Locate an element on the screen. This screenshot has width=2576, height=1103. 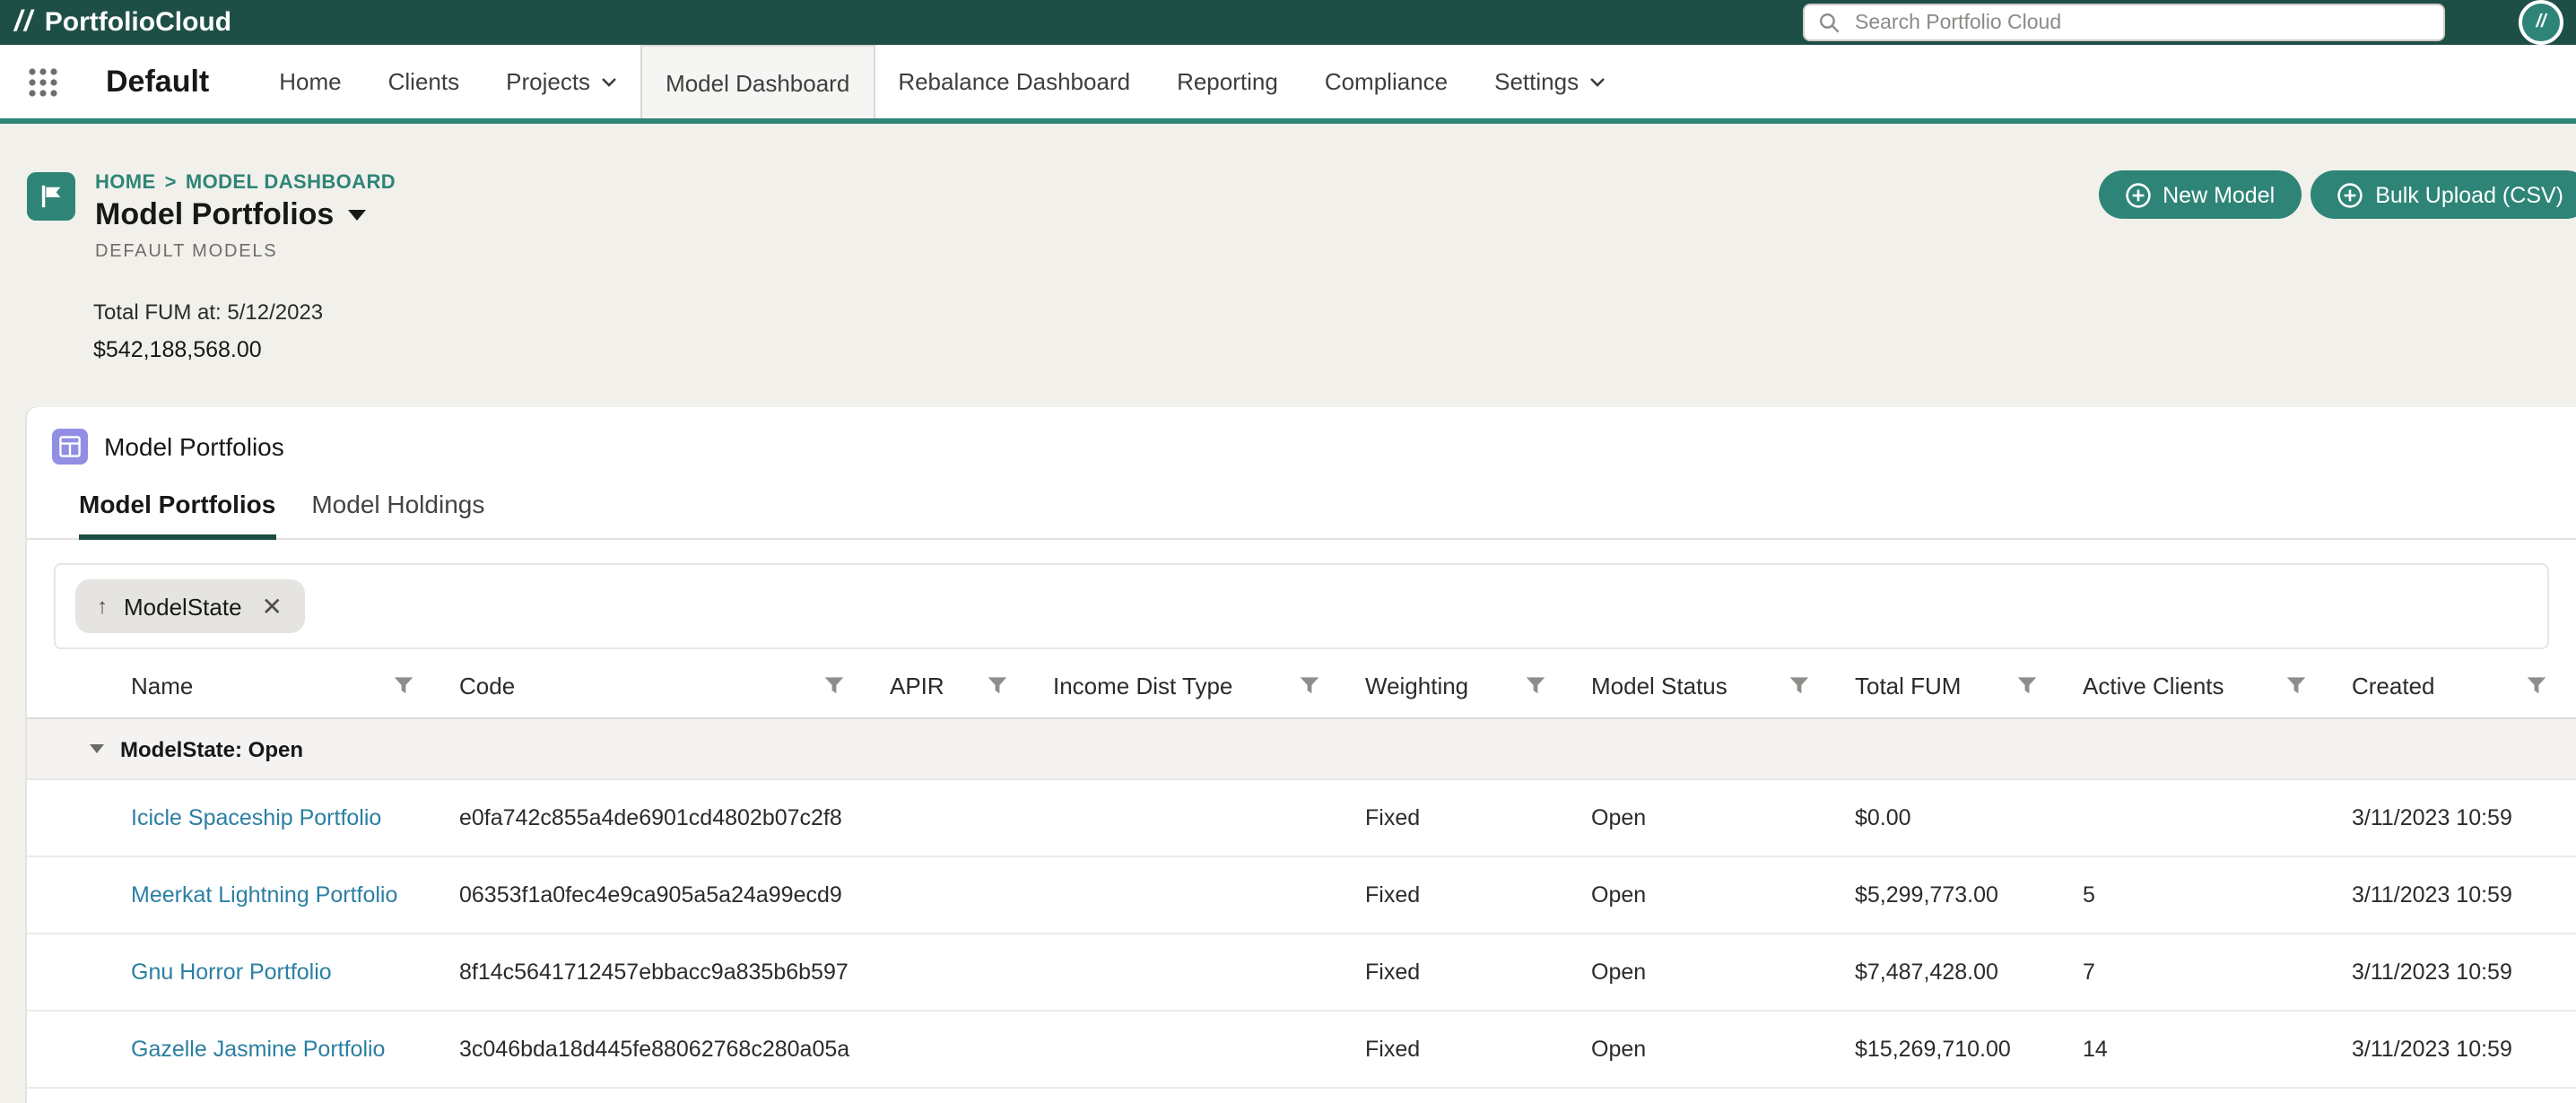
search-input is located at coordinates (2140, 22).